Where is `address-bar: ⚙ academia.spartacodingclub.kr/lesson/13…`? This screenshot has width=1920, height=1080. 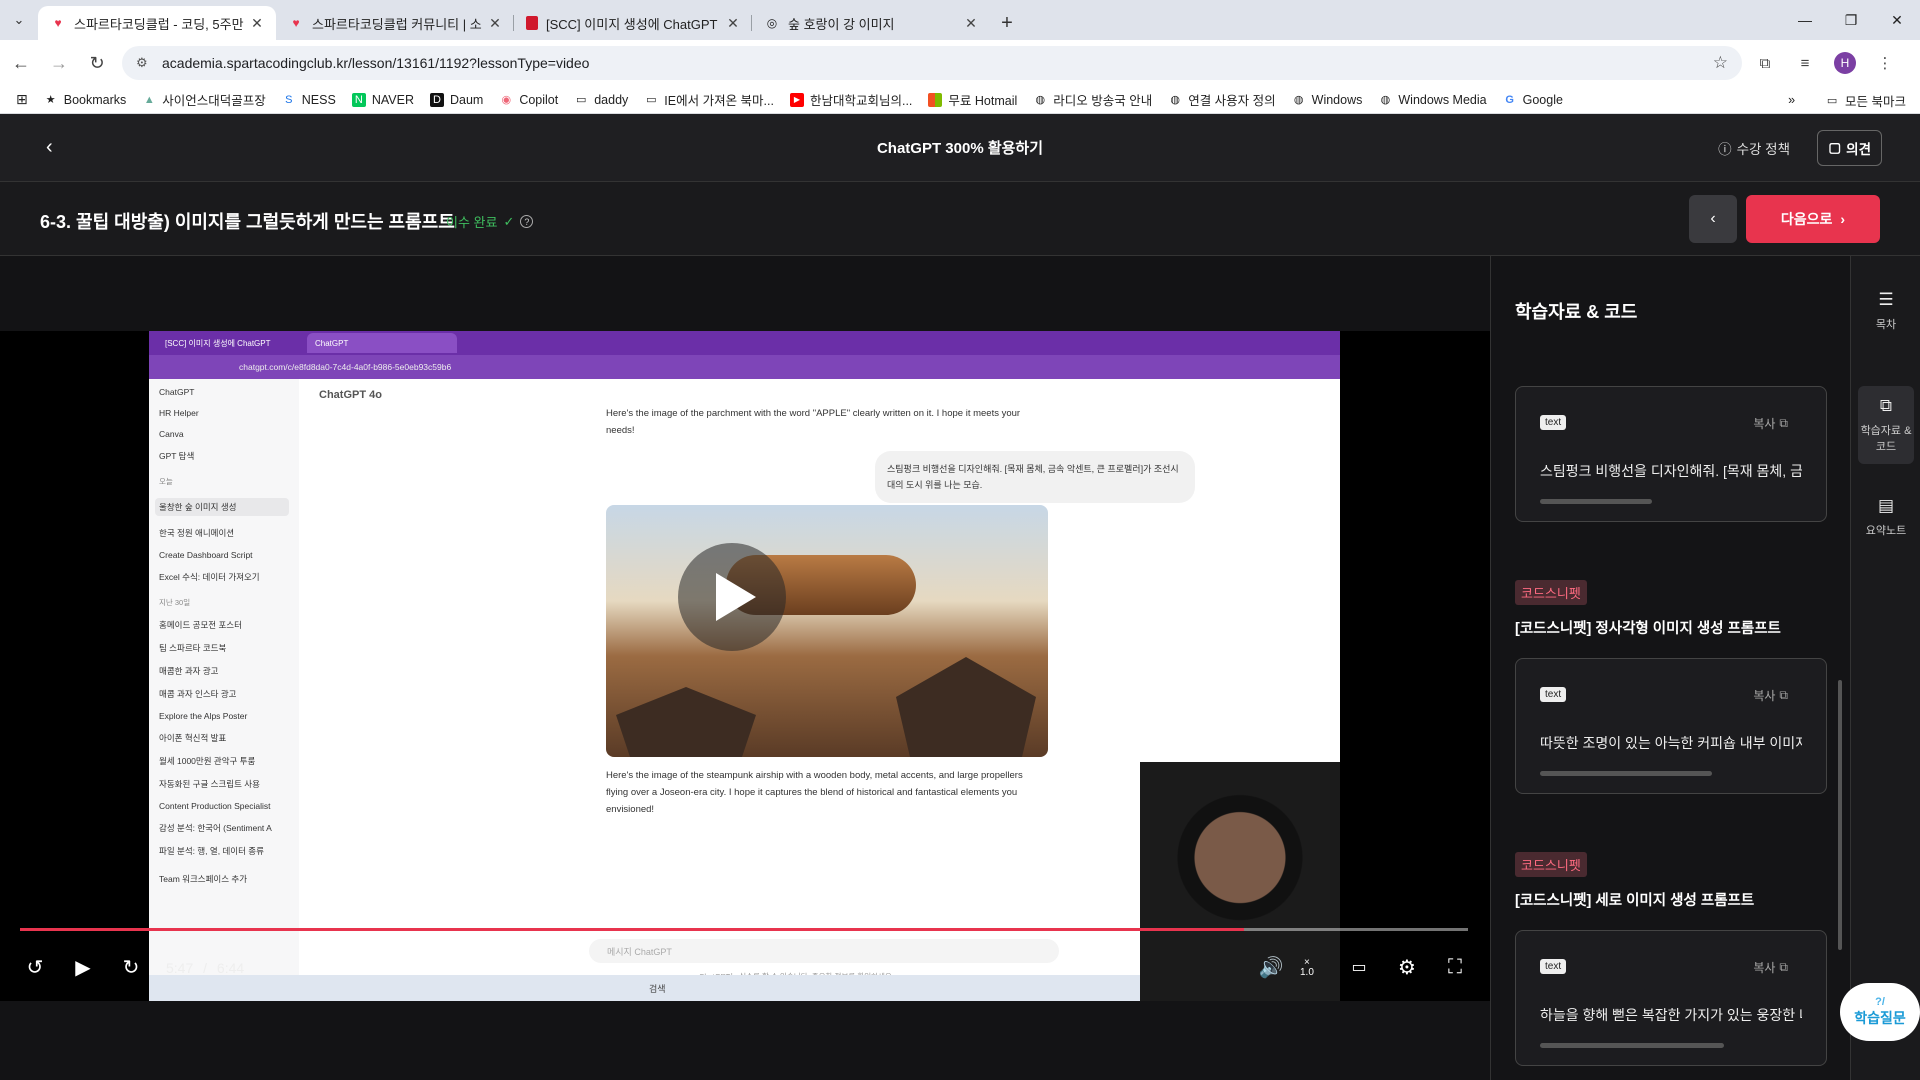
address-bar: ⚙ academia.spartacodingclub.kr/lesson/13… is located at coordinates (932, 63).